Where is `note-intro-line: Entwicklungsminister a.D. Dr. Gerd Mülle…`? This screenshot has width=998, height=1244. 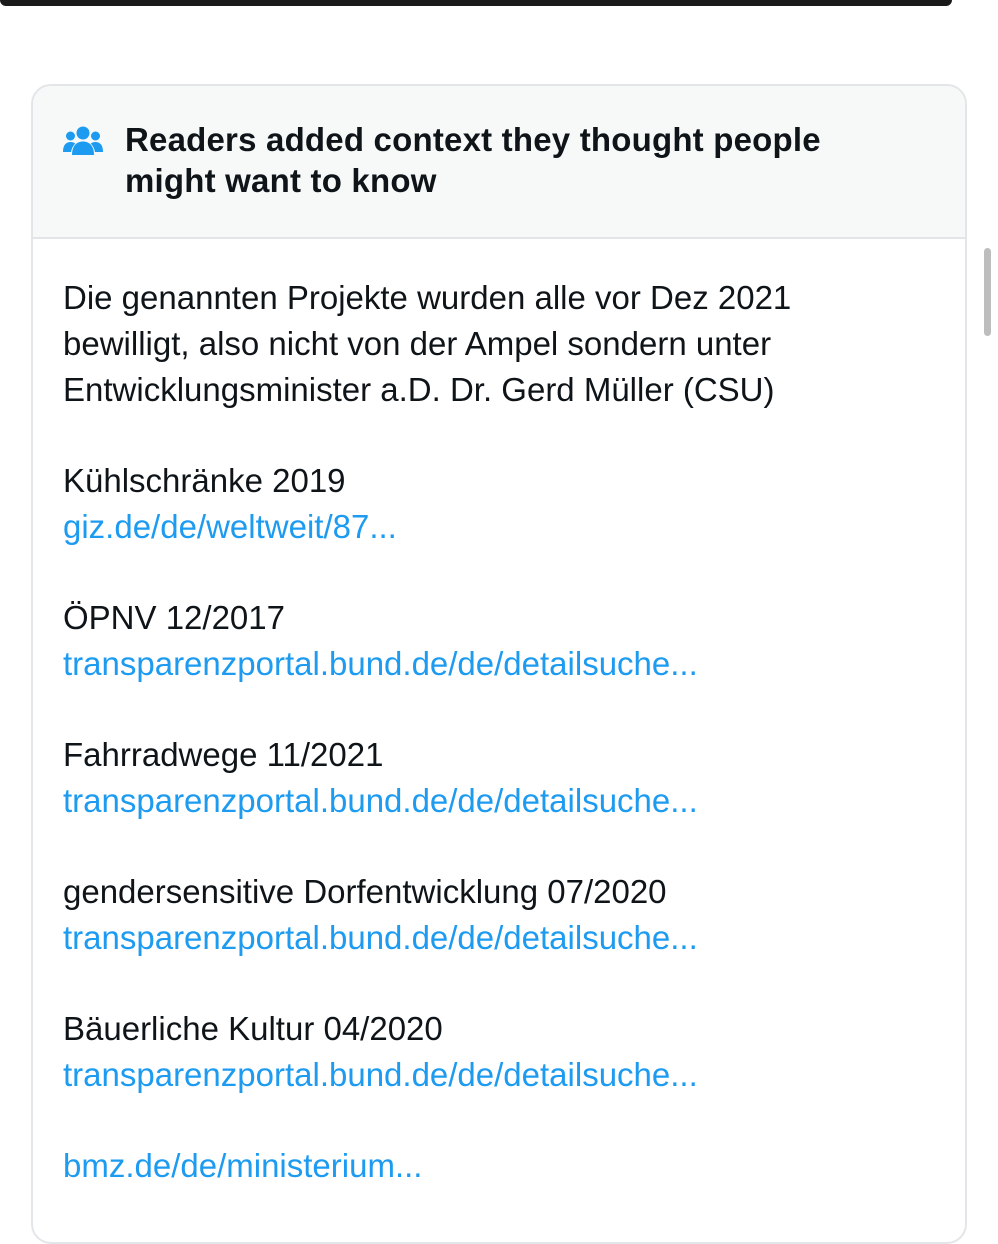 note-intro-line: Entwicklungsminister a.D. Dr. Gerd Mülle… is located at coordinates (419, 389).